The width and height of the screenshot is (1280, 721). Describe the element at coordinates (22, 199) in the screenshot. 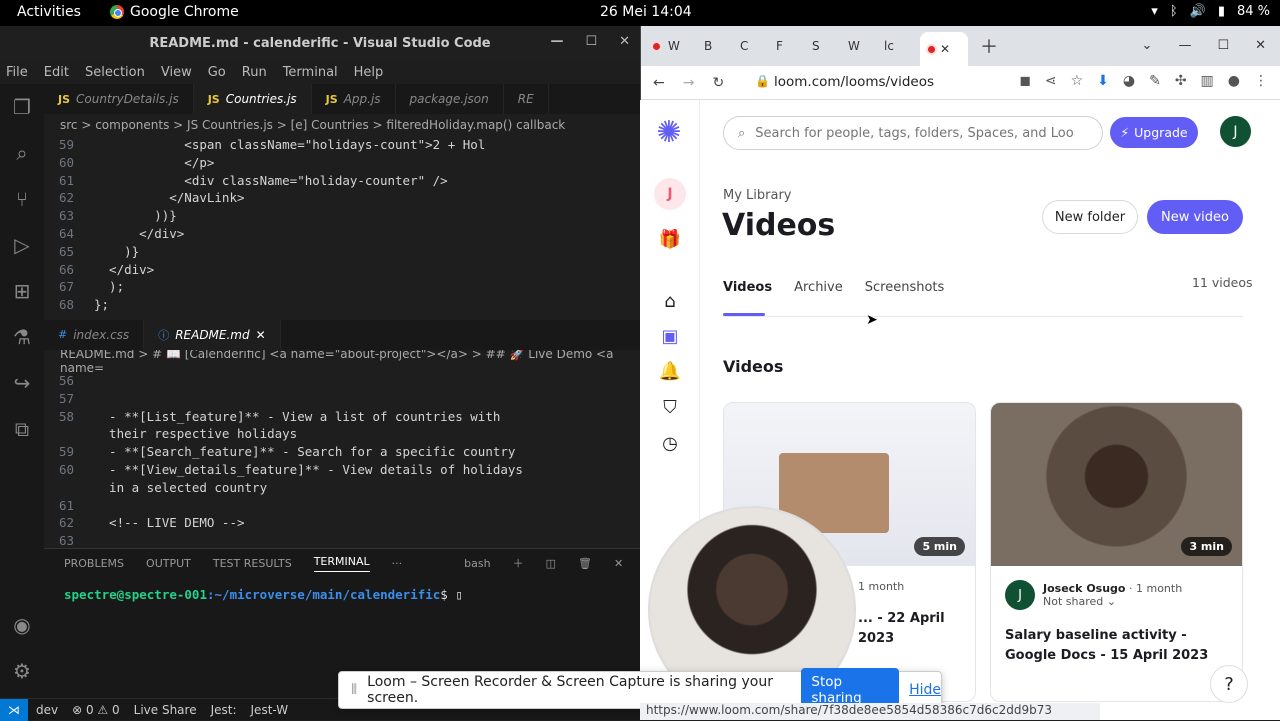

I see `source-control-icon: ⑂` at that location.